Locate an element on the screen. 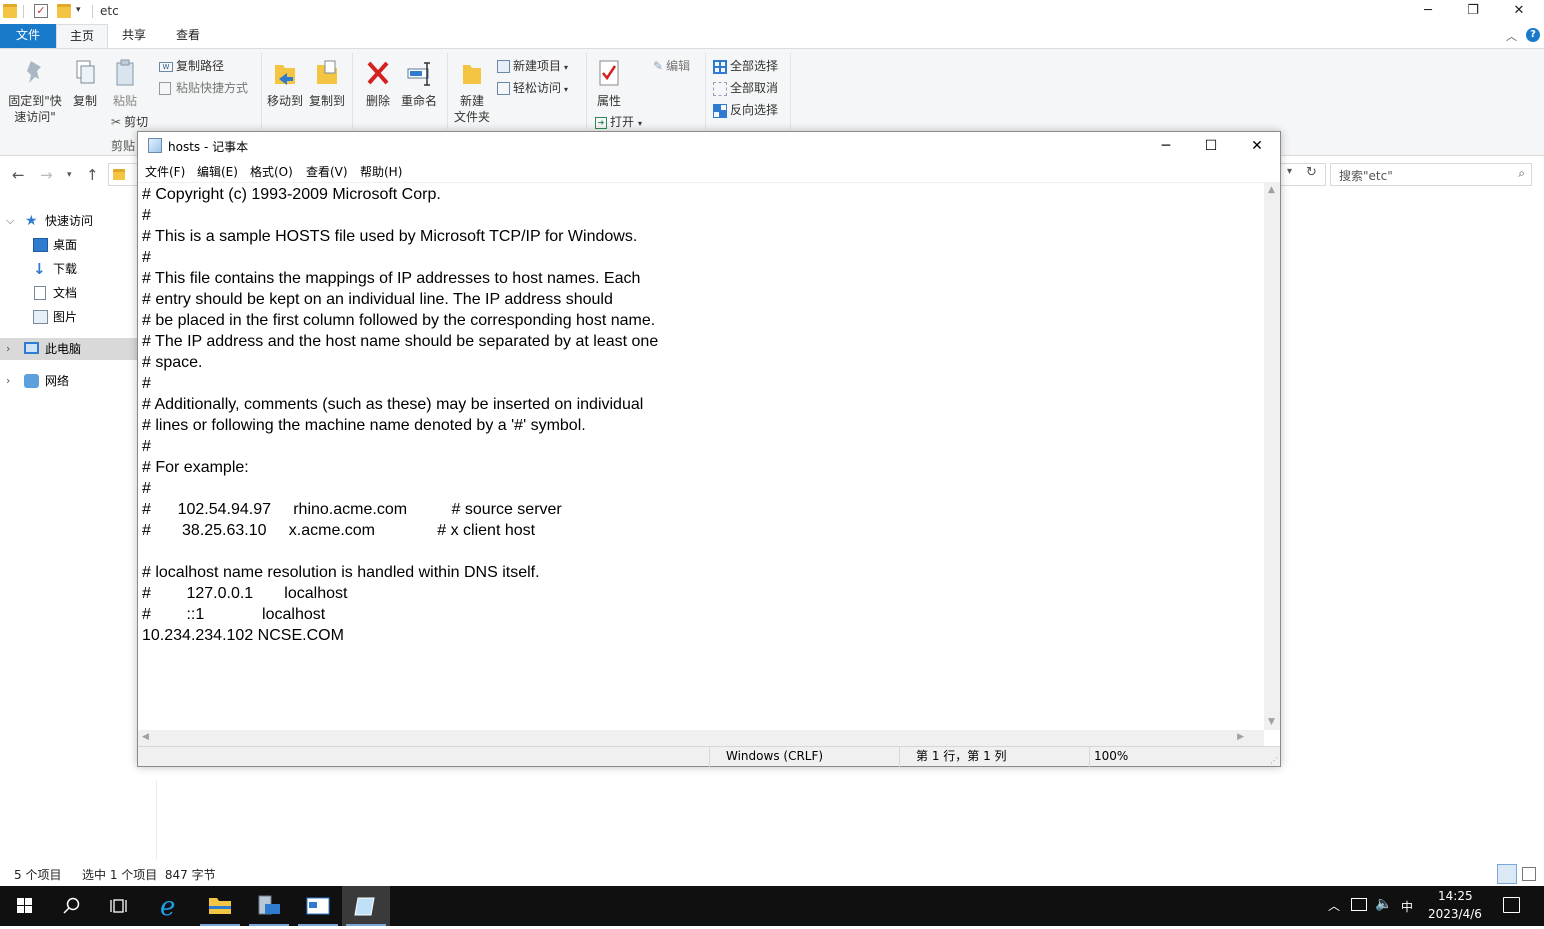 The height and width of the screenshot is (929, 1544). details-view-icon is located at coordinates (1507, 874).